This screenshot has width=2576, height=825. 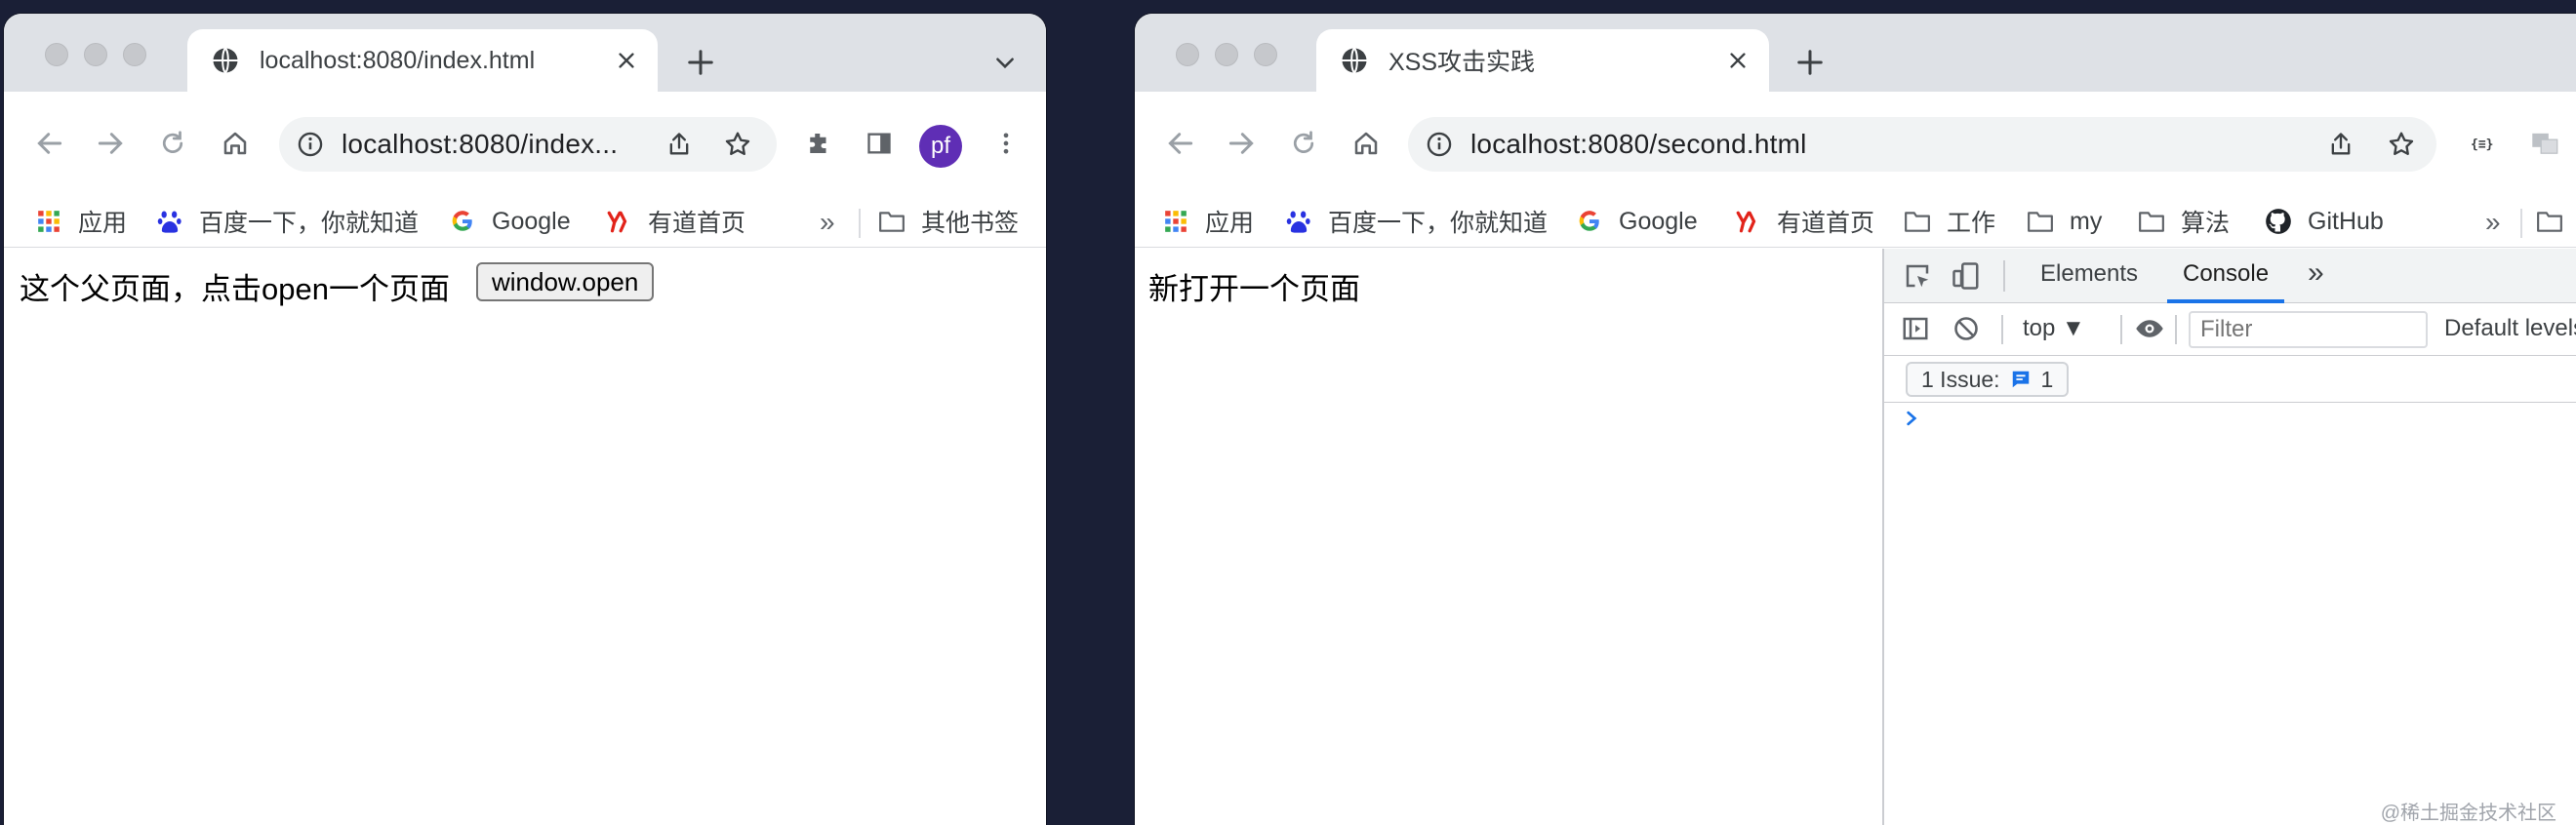 I want to click on tab-strip: localhost:8080/index.html, so click(x=525, y=53).